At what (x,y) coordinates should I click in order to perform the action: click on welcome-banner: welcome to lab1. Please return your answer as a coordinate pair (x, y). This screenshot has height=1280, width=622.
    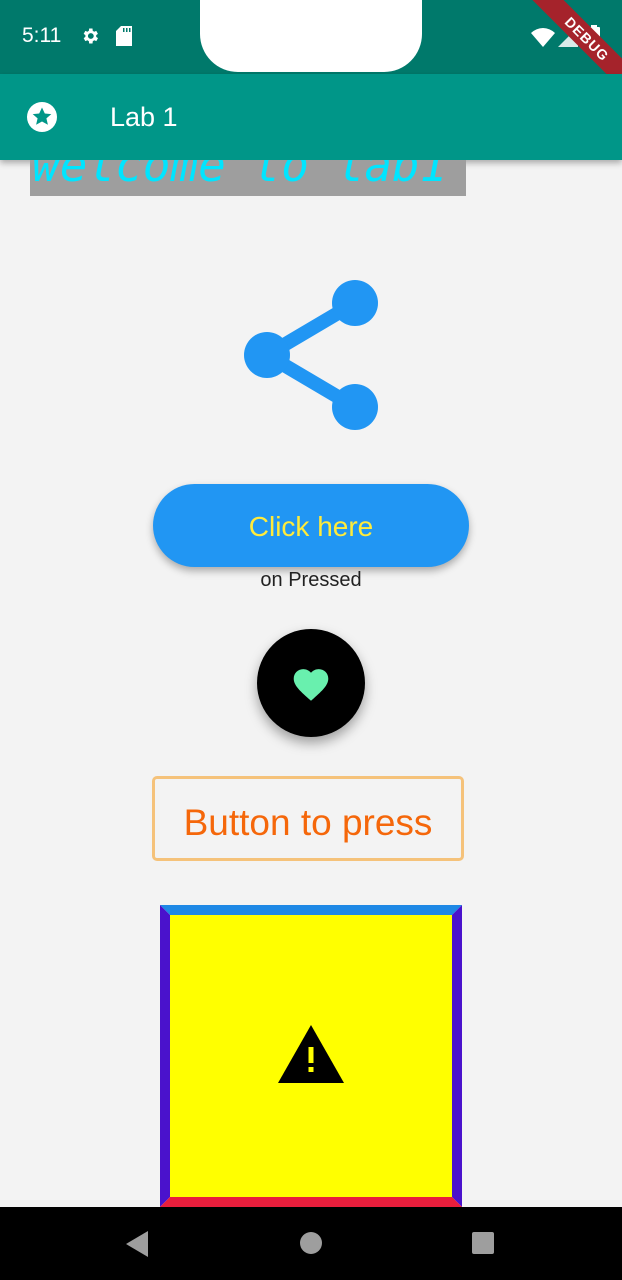
    Looking at the image, I should click on (248, 178).